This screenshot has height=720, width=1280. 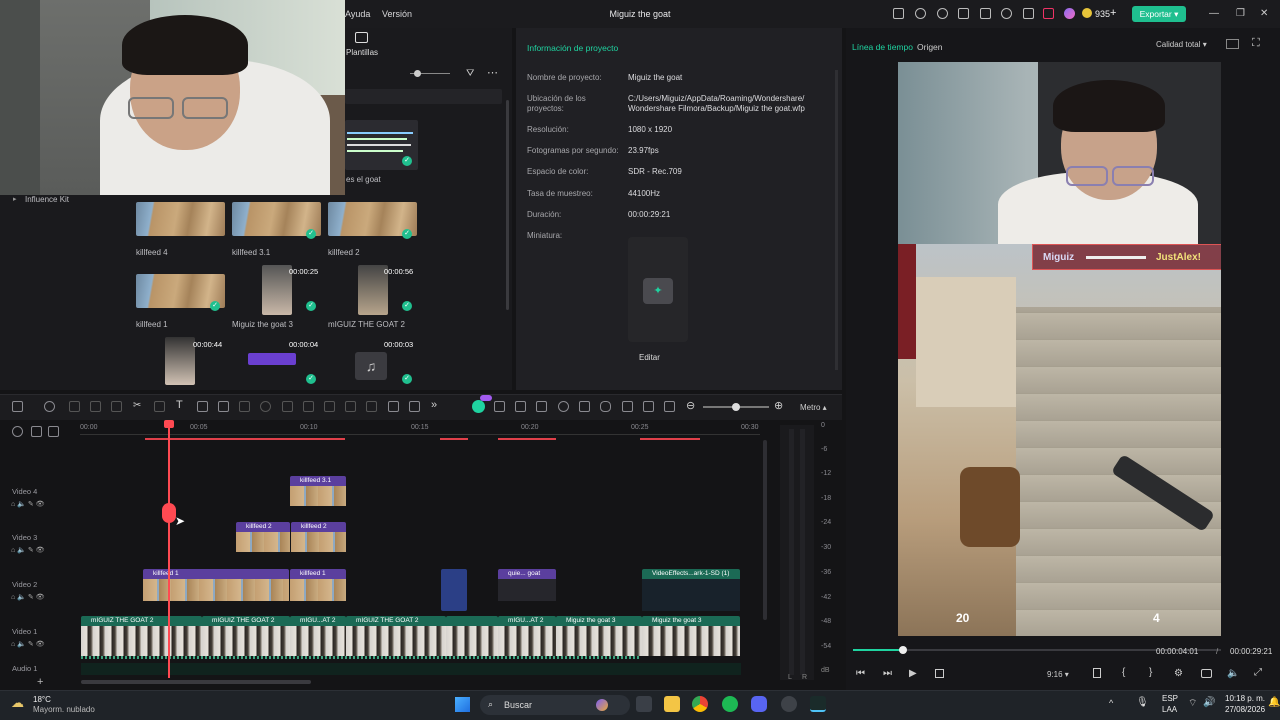 What do you see at coordinates (691, 590) in the screenshot?
I see `clip-video-effects: VideoEffects...ark-1-SD (1)` at bounding box center [691, 590].